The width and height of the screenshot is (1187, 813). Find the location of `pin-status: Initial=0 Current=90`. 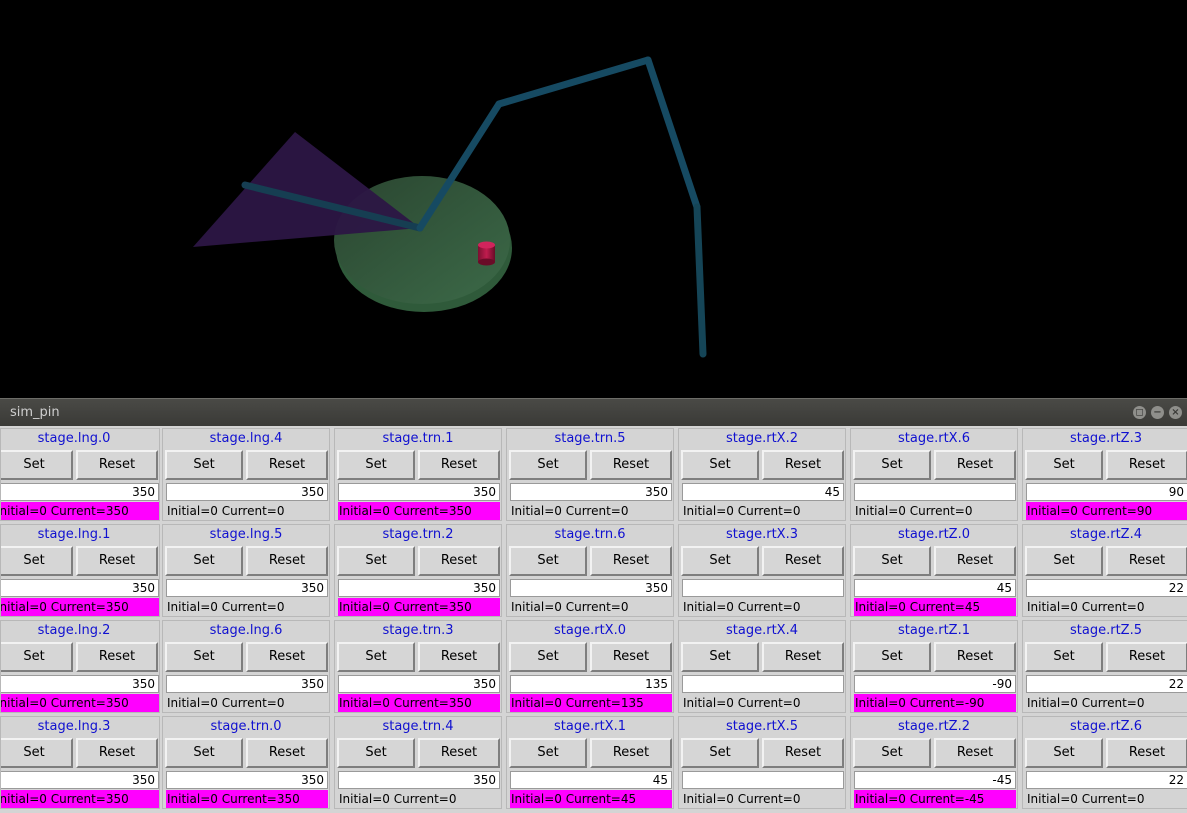

pin-status: Initial=0 Current=90 is located at coordinates (1106, 511).